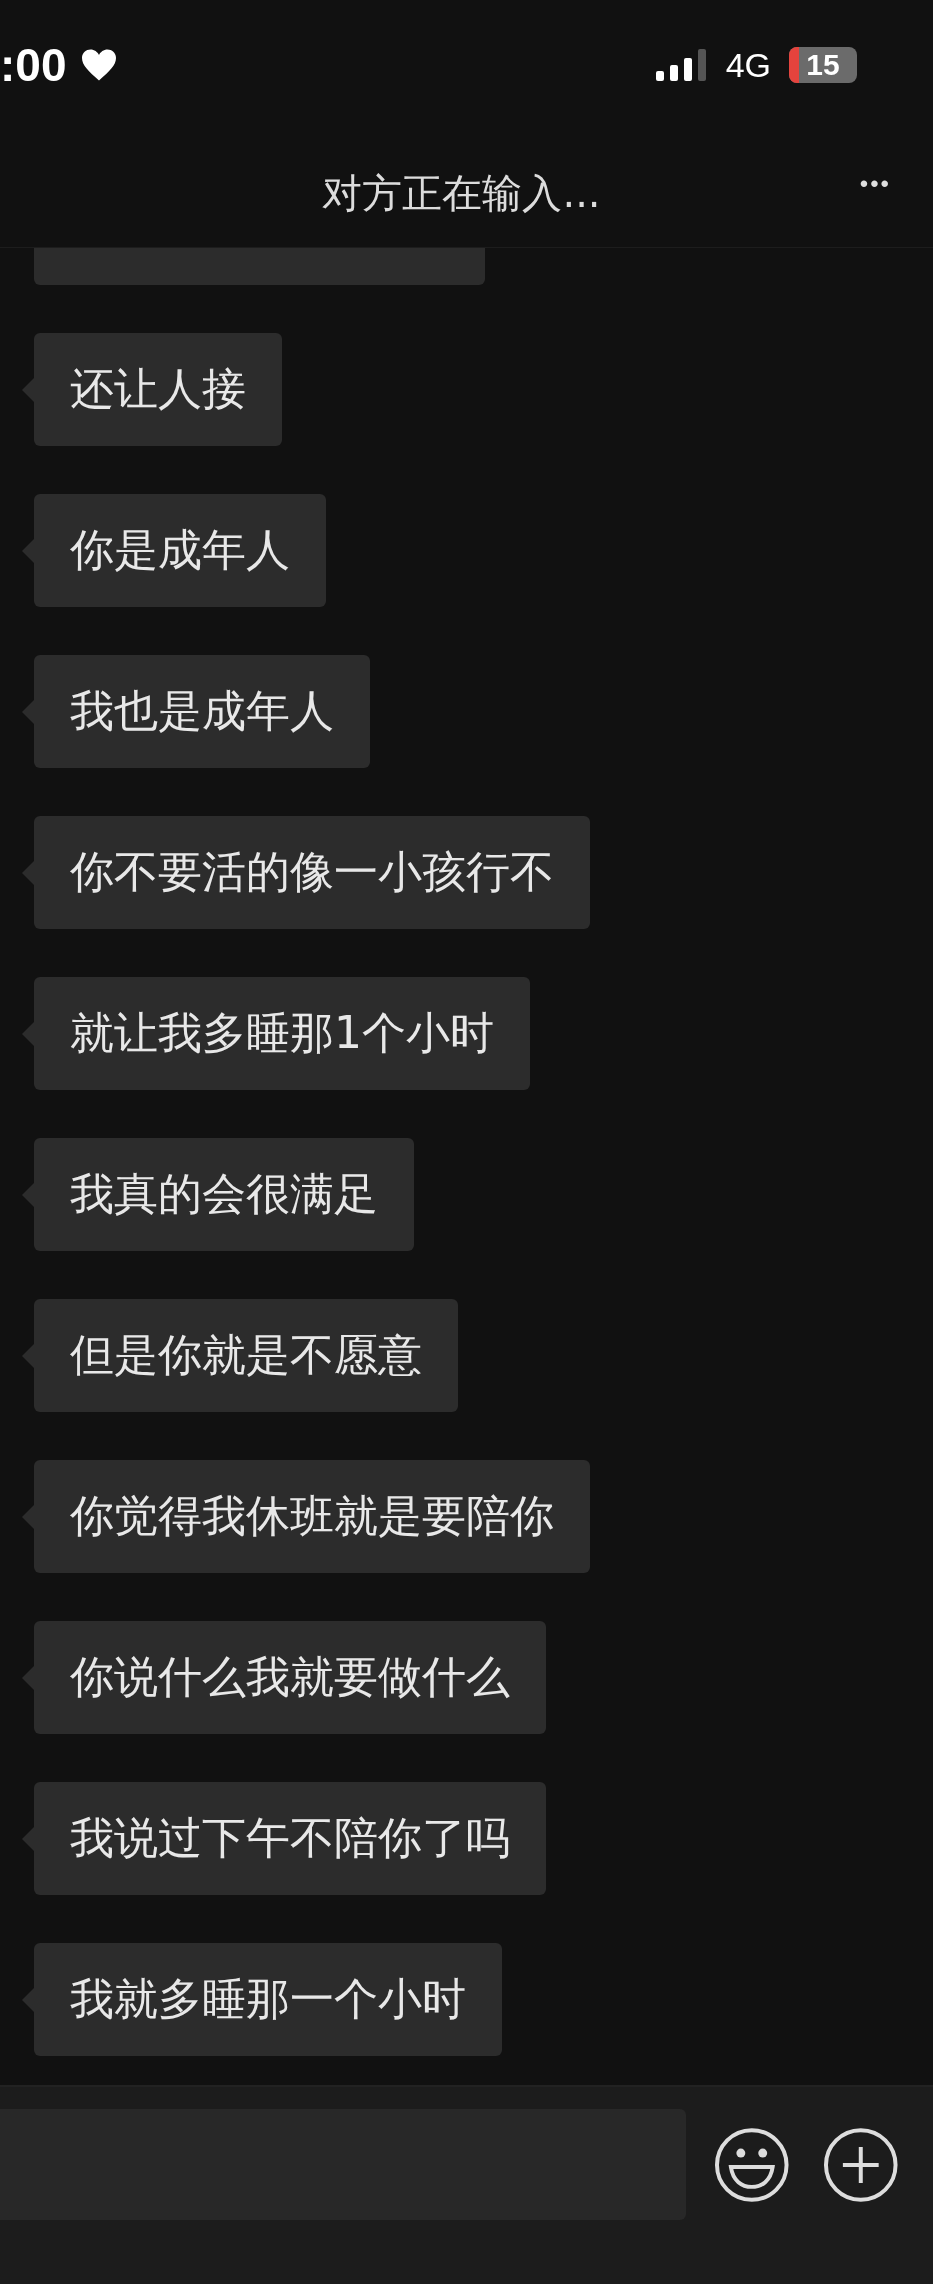 The height and width of the screenshot is (2284, 933). What do you see at coordinates (312, 872) in the screenshot?
I see `message-bubble: 你不要活的像一小孩行不` at bounding box center [312, 872].